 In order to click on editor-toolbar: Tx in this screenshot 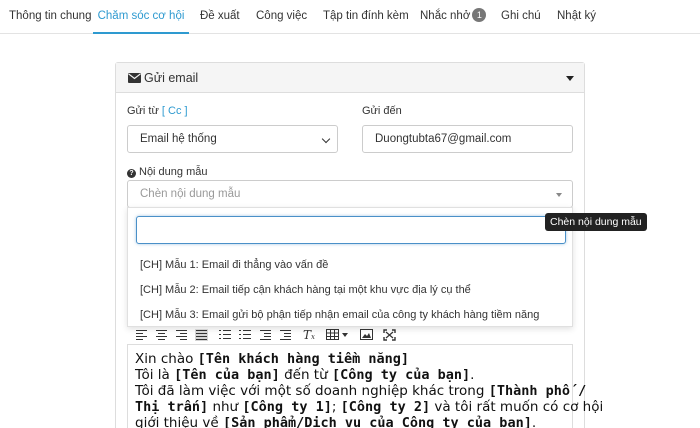, I will do `click(350, 335)`.